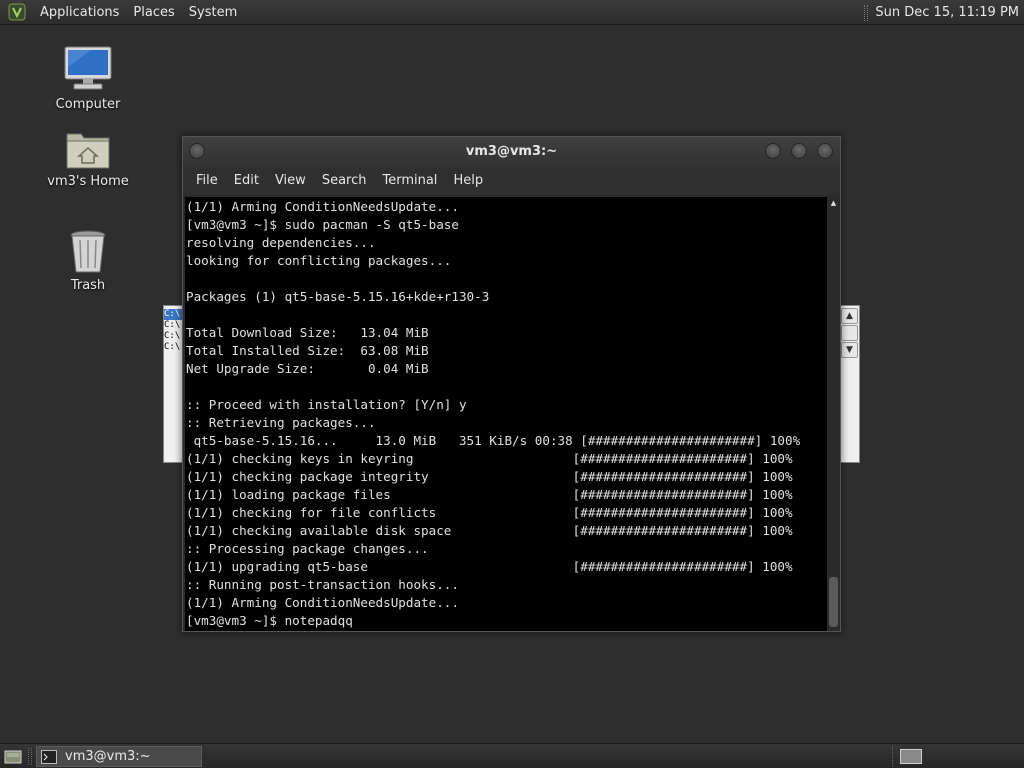 Image resolution: width=1024 pixels, height=768 pixels. I want to click on menu-terminal: Terminal, so click(409, 181).